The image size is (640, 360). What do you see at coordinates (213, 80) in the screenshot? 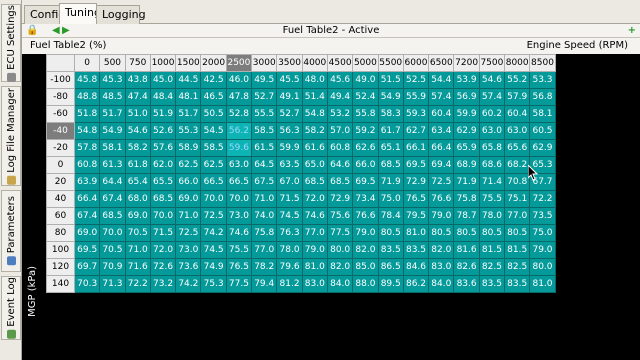
I see `table-cell: 42.5` at bounding box center [213, 80].